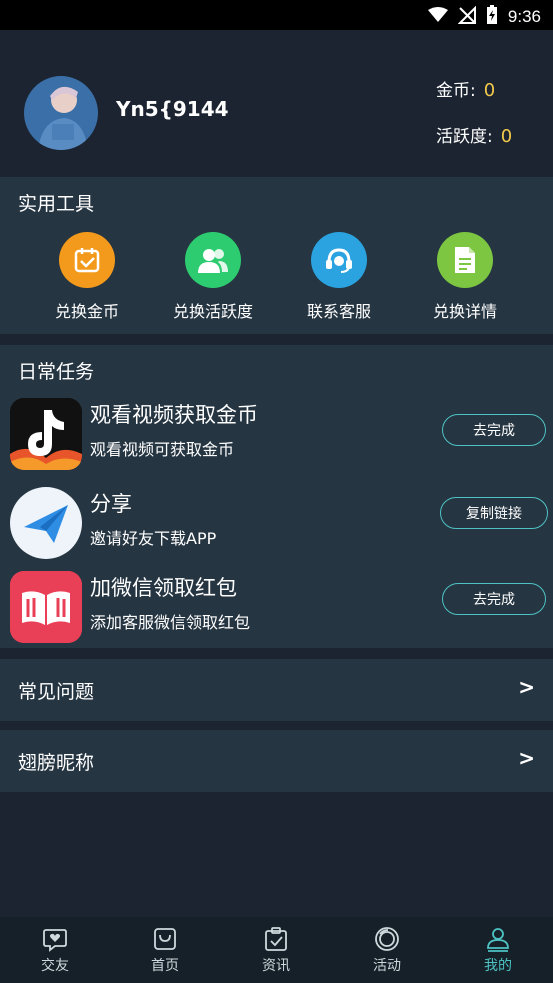 The height and width of the screenshot is (983, 553). I want to click on coins-value: 0, so click(489, 90).